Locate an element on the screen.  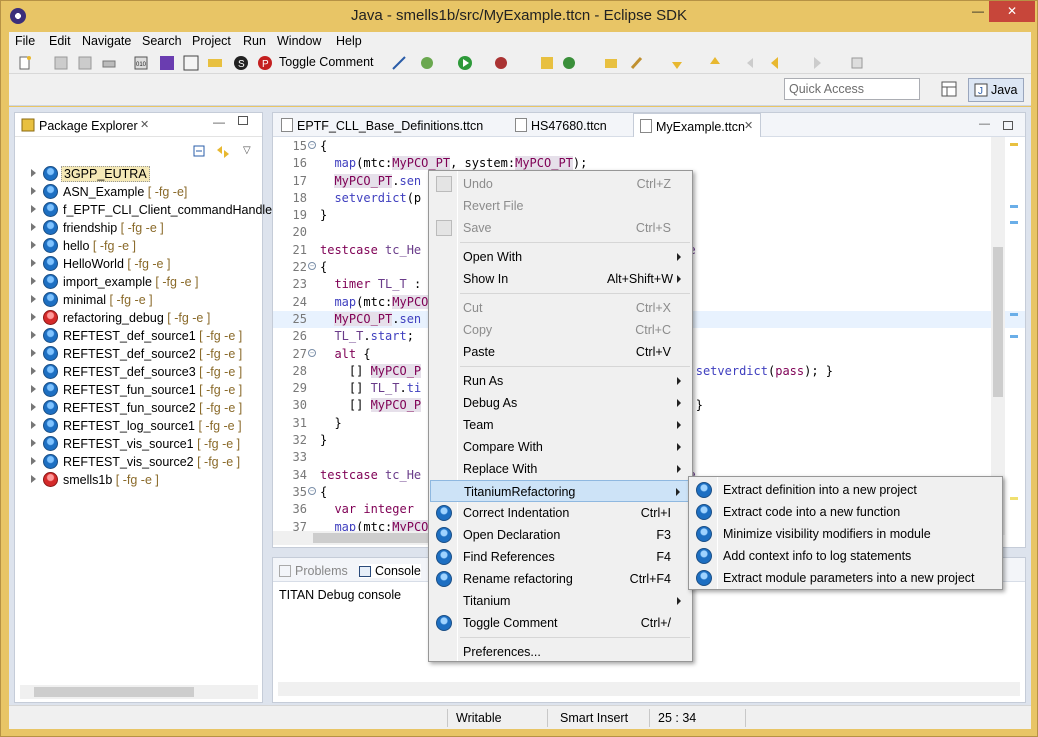
project-tree-item: REFTEST_vis_source2 [ -fg -e ] is located at coordinates (138, 462).